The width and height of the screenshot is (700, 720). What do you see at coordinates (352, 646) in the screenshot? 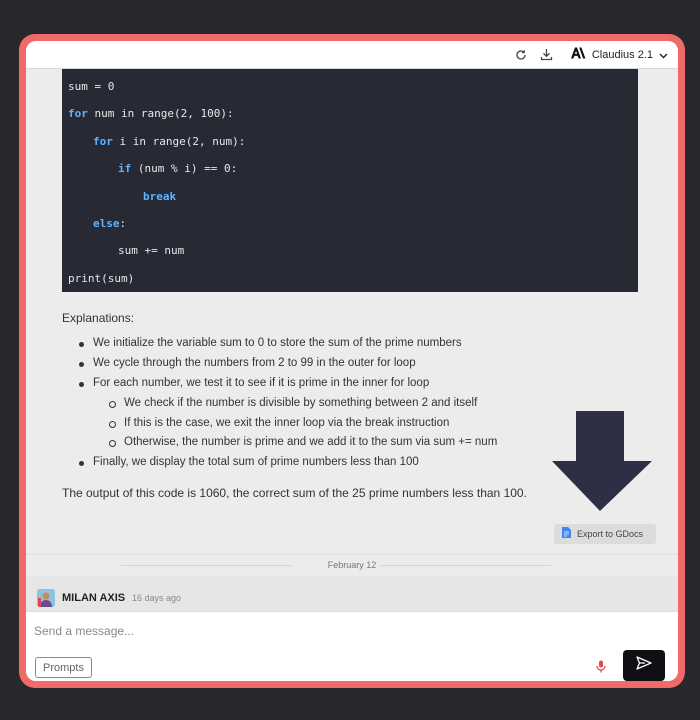
I see `composer: Prompts` at bounding box center [352, 646].